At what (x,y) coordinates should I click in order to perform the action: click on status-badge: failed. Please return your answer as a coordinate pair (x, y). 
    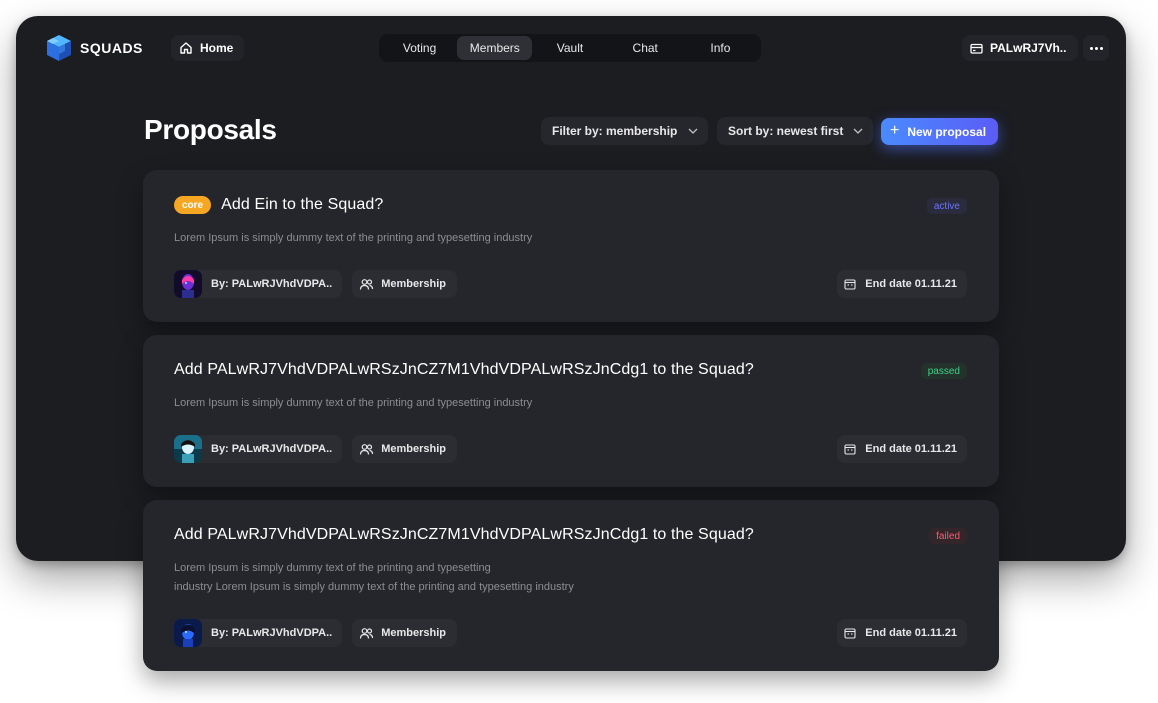
    Looking at the image, I should click on (948, 536).